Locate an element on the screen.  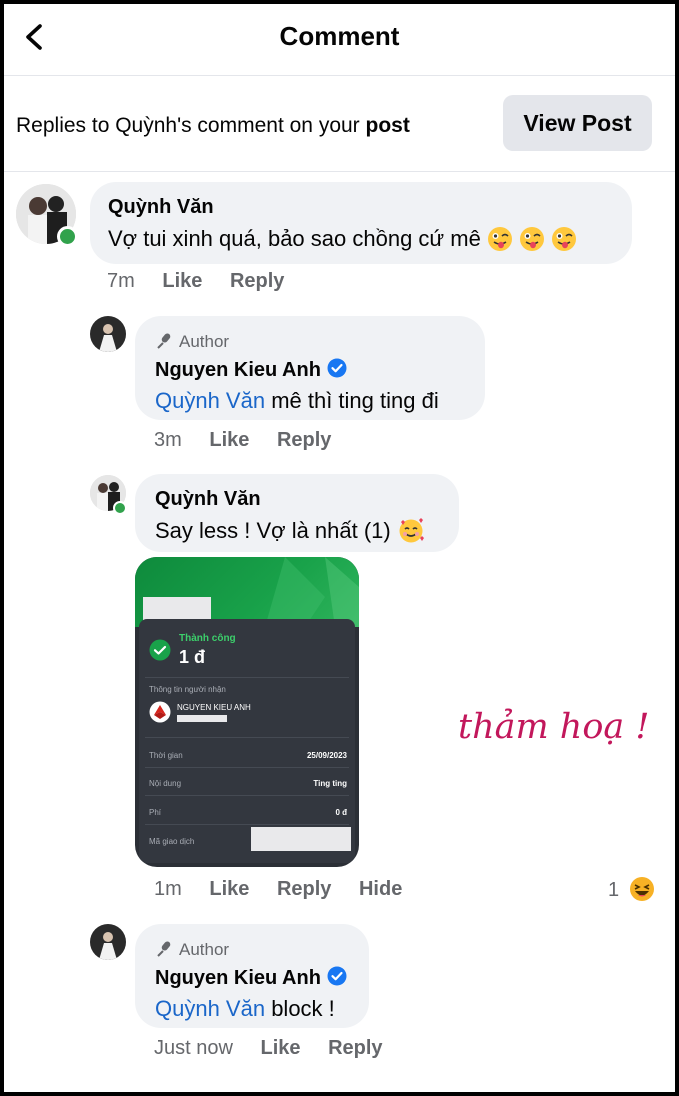
transfer-status: Thành công is located at coordinates (207, 638).